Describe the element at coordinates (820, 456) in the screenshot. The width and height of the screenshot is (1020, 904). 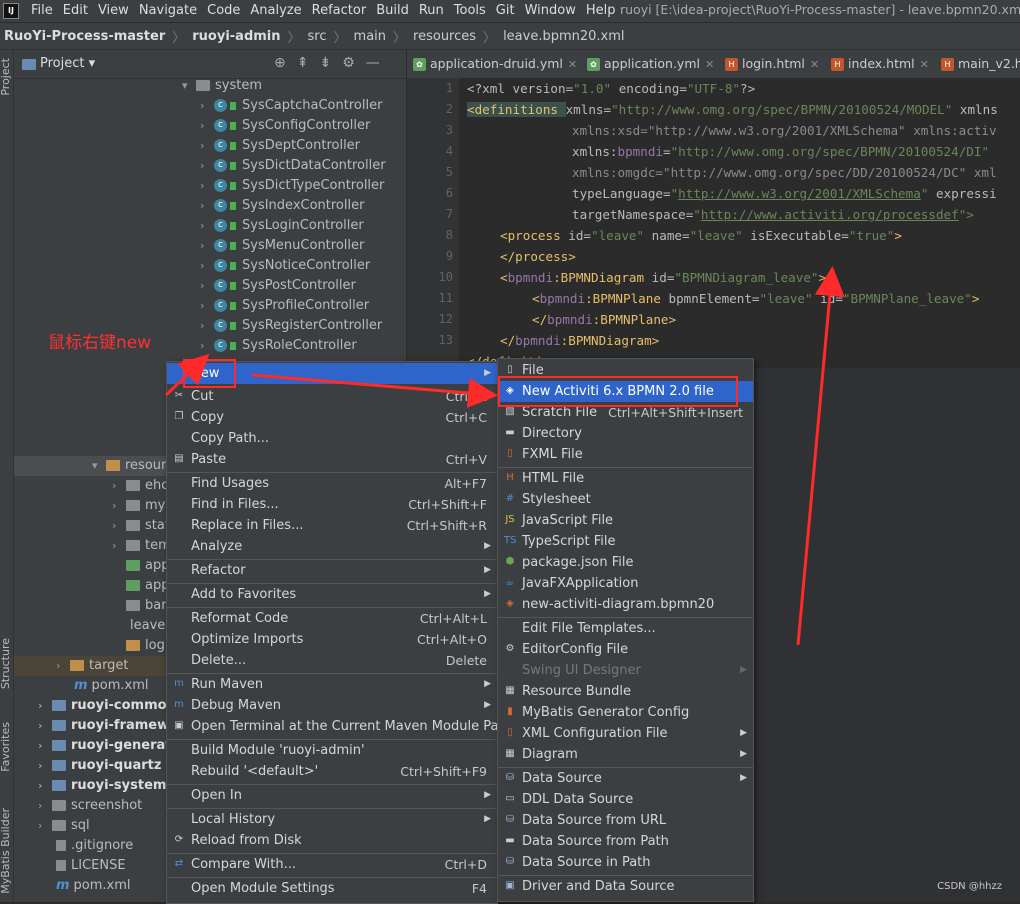
I see `arrow-to-code` at that location.